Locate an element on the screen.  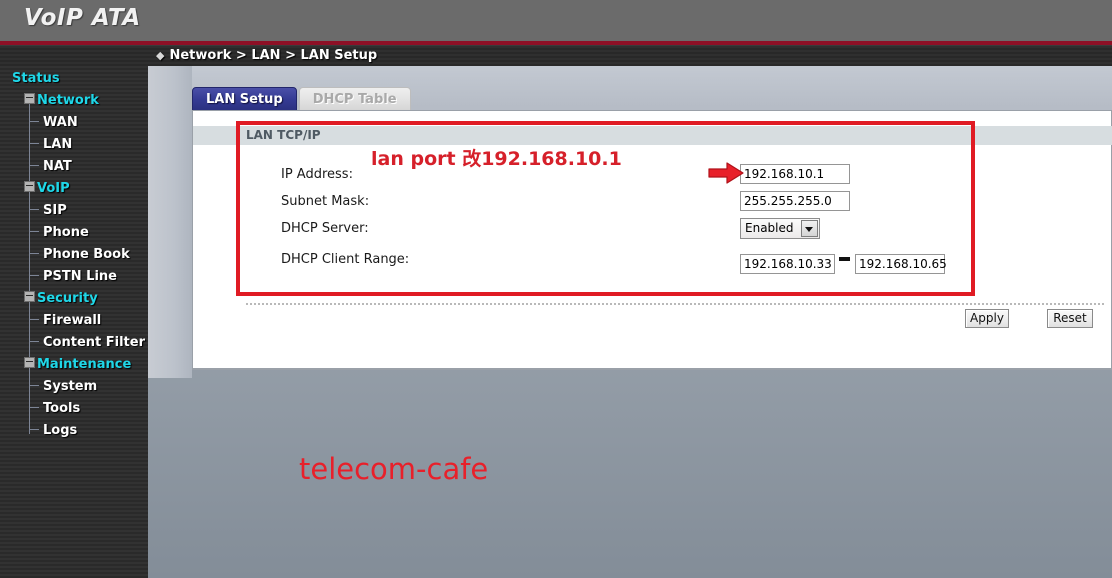
subnet-mask-input: 255.255.255.0 is located at coordinates (795, 201).